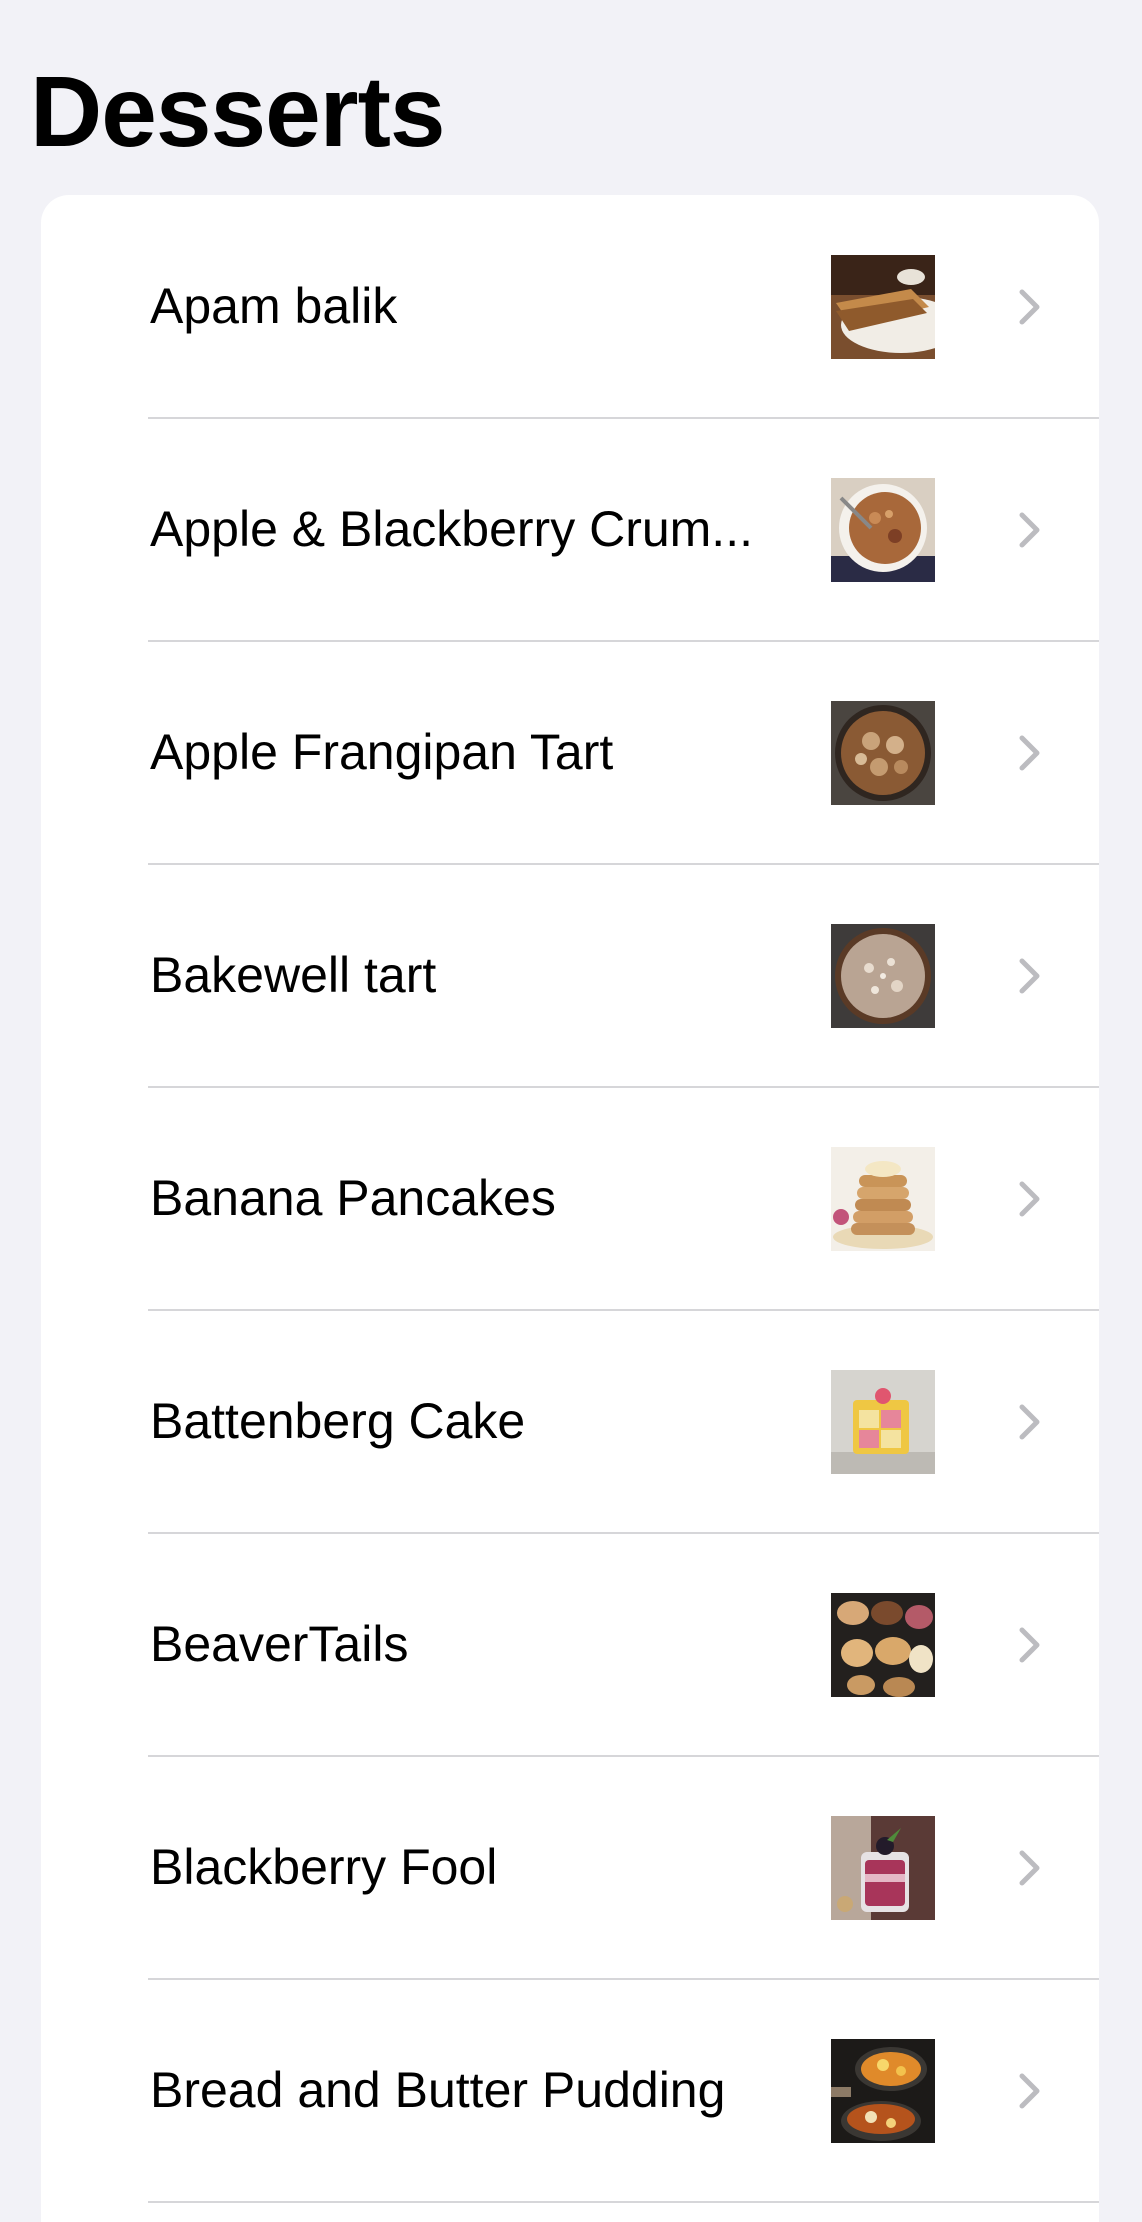 This screenshot has width=1142, height=2222. Describe the element at coordinates (570, 976) in the screenshot. I see `list-item: Bakewell tart` at that location.